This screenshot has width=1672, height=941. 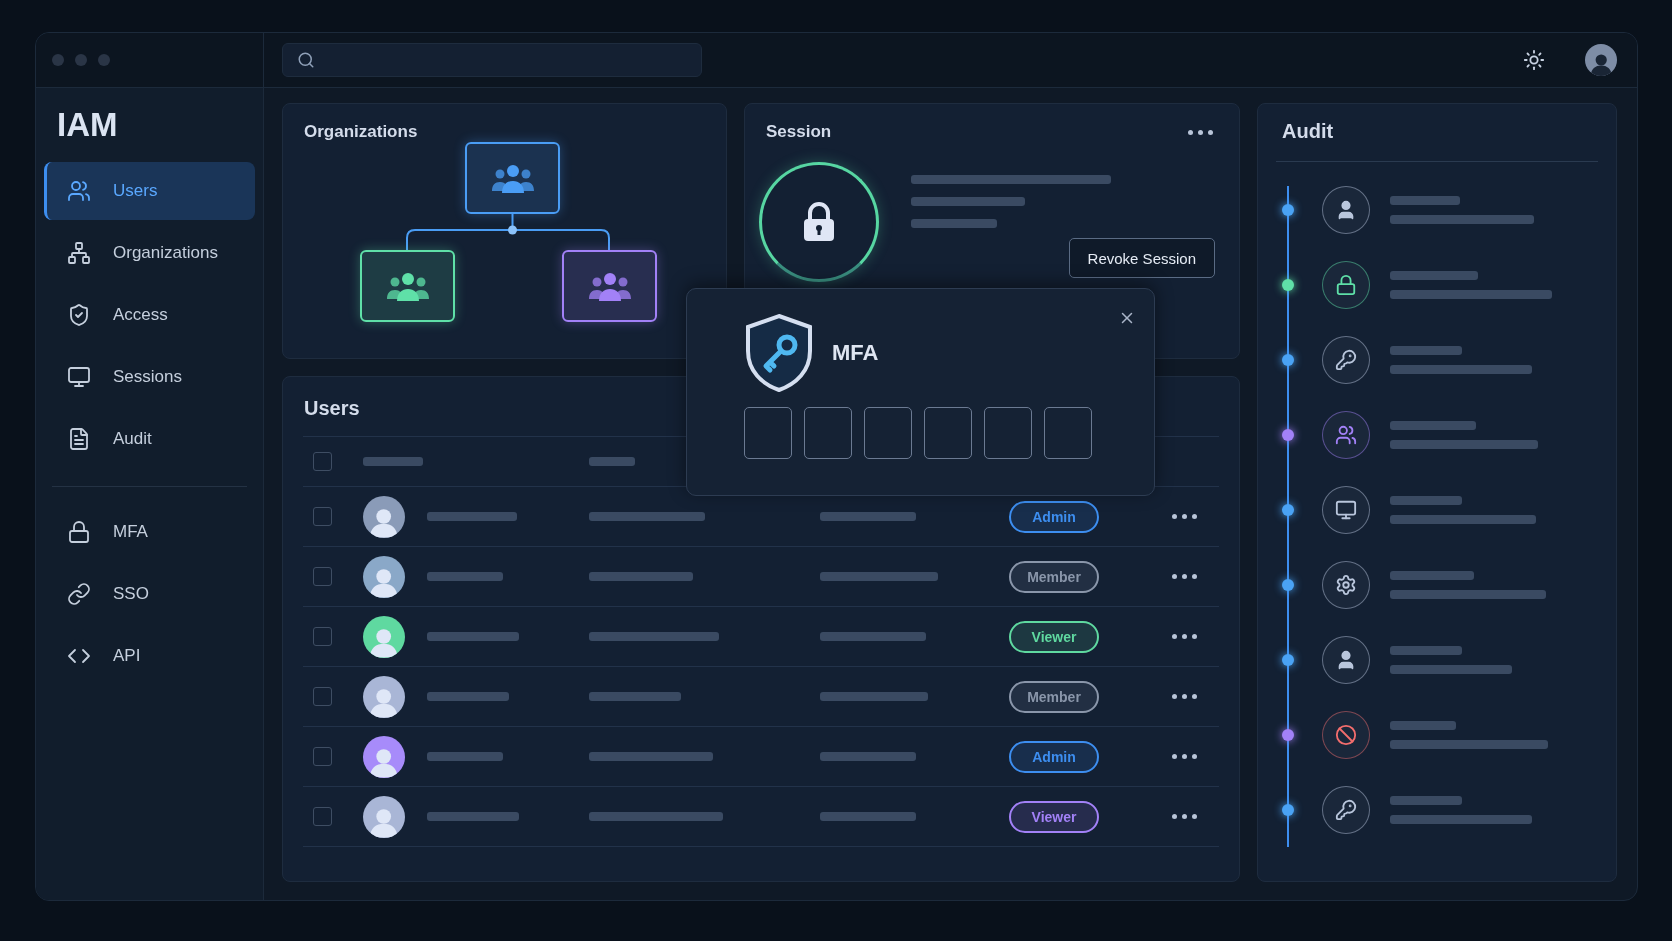 I want to click on card-title: Audit, so click(x=1307, y=131).